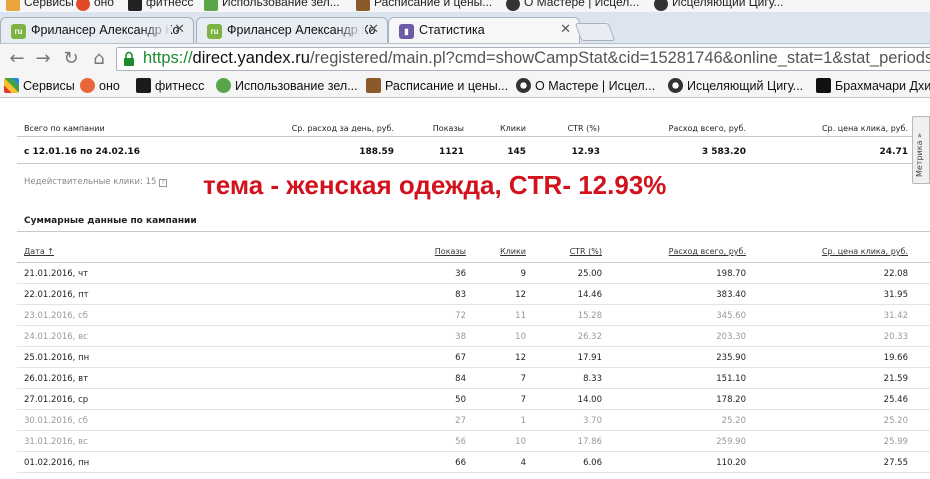 The image size is (930, 479). I want to click on table-row: 24.01.2016, вс 38 10 26.32 203.30 20.33, so click(465, 336).